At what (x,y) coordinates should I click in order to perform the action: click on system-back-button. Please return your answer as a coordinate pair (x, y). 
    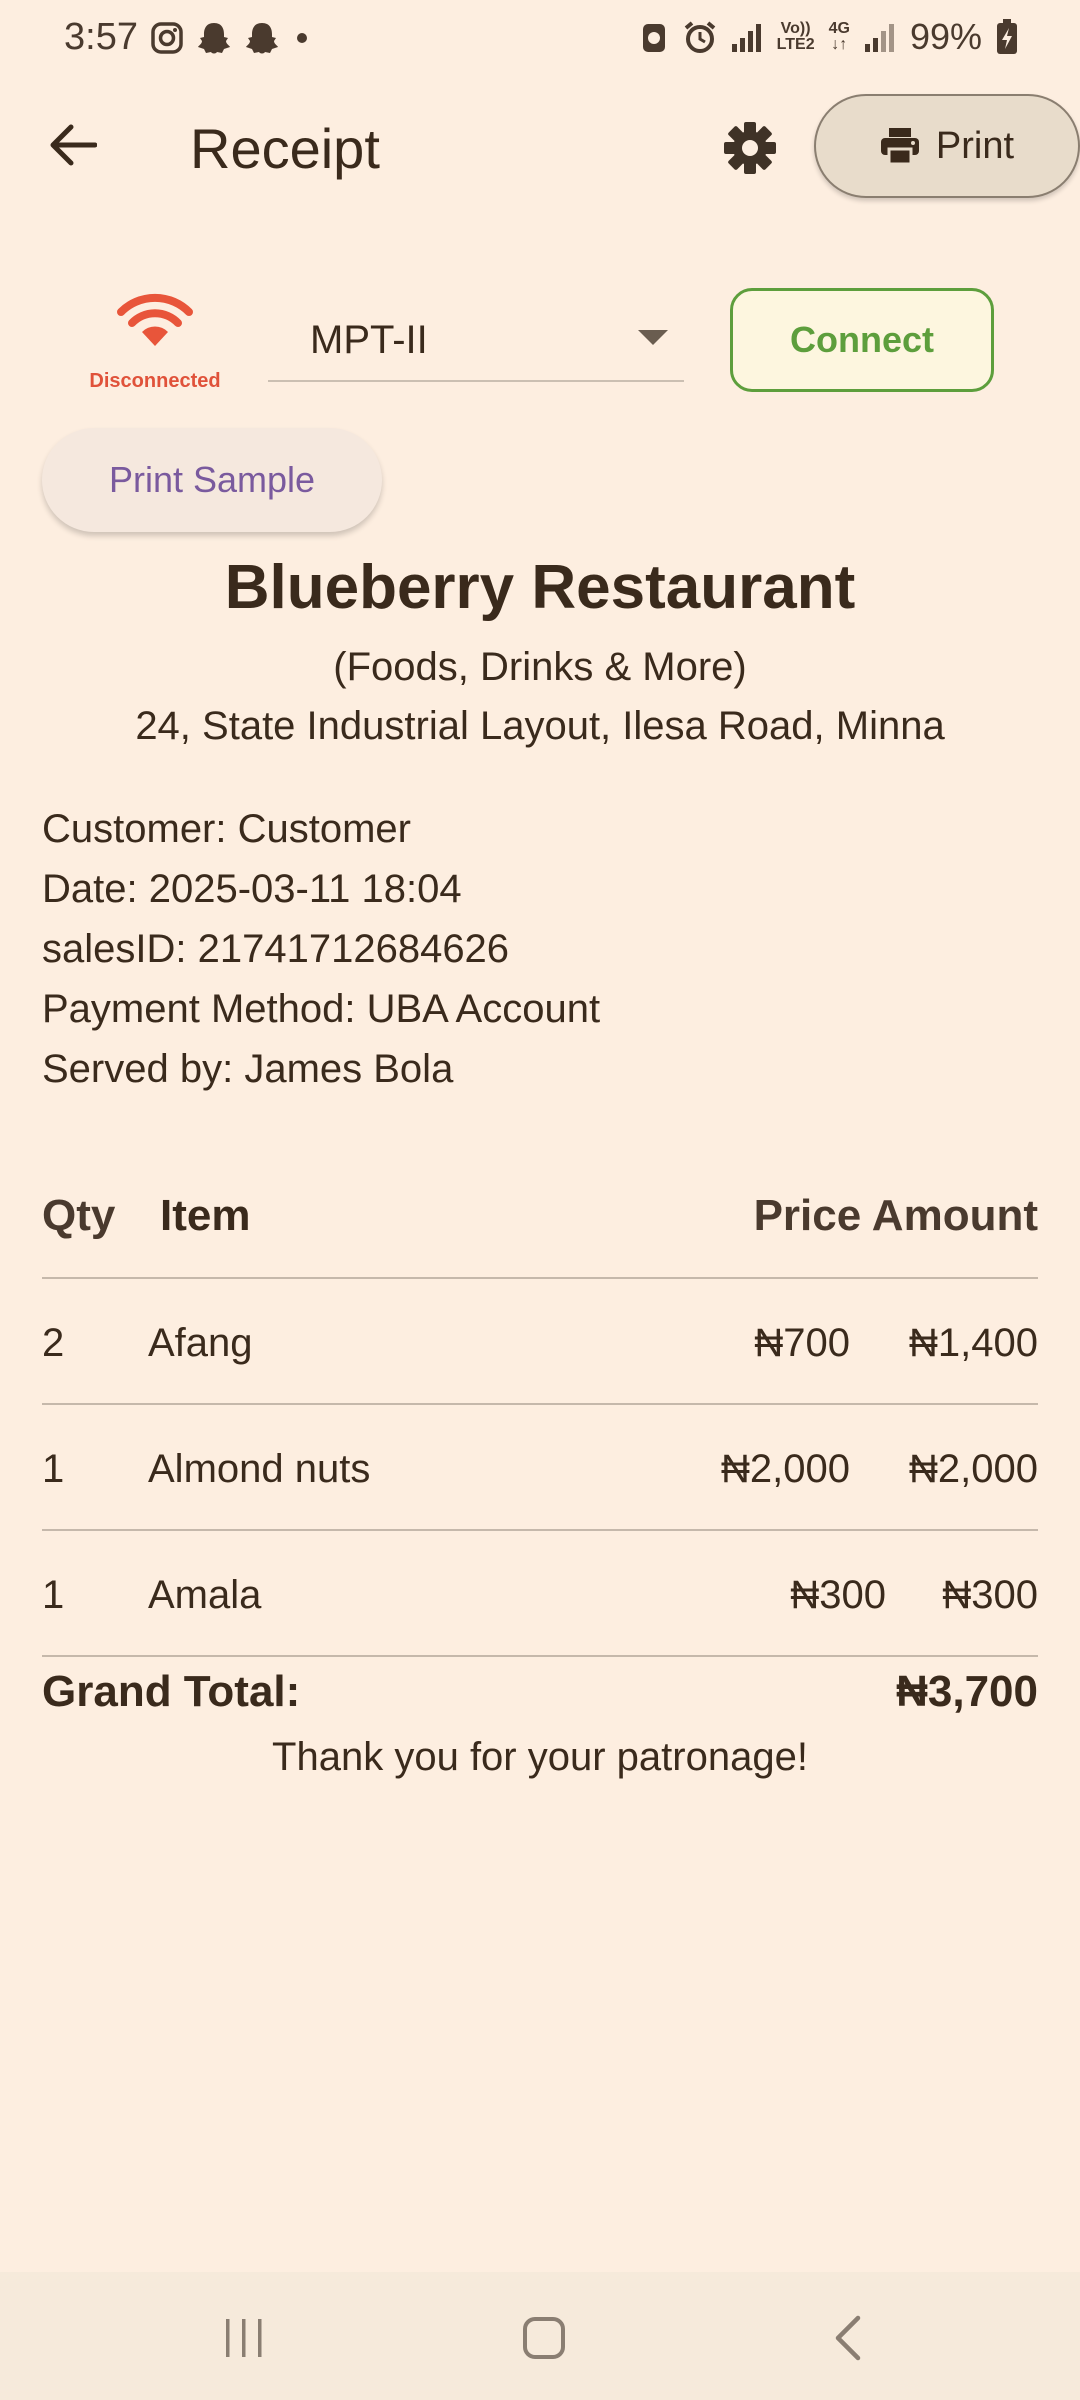
    Looking at the image, I should click on (848, 2338).